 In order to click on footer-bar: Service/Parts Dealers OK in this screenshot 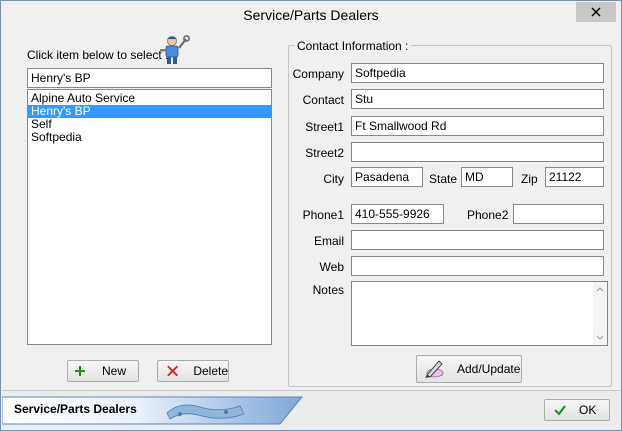, I will do `click(311, 410)`.